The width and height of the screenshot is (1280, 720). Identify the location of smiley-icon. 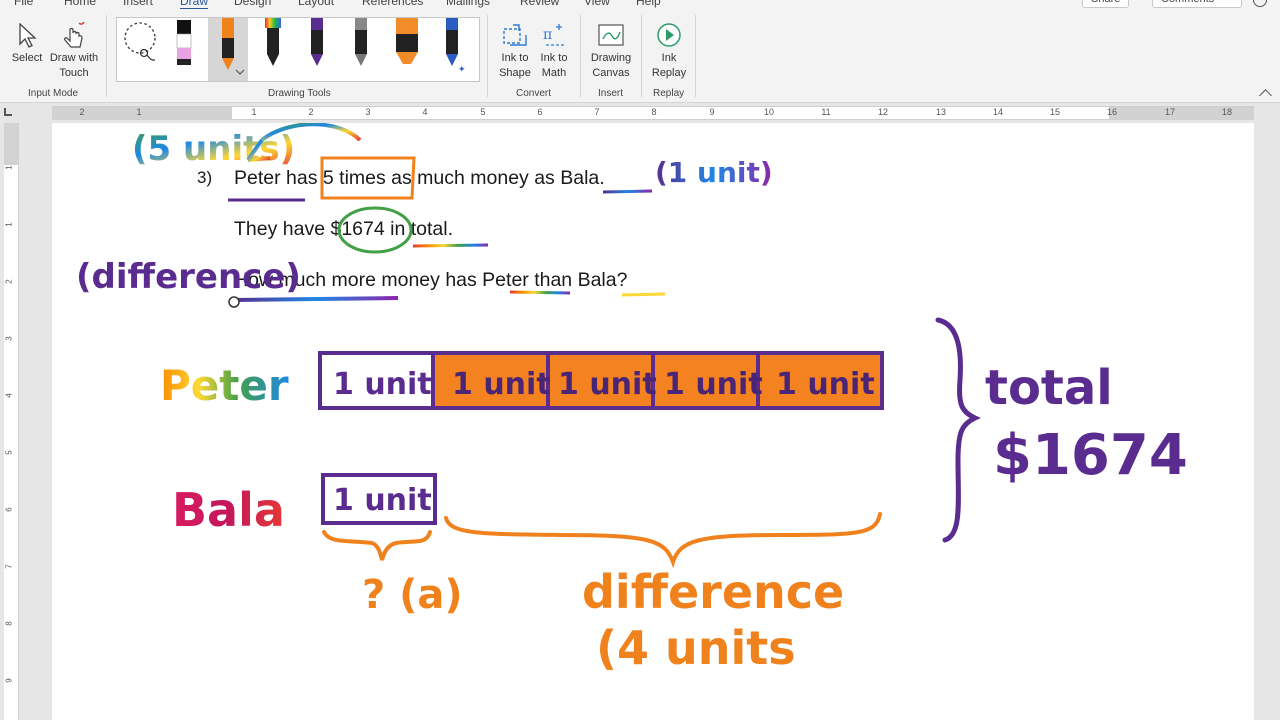
(1260, 3).